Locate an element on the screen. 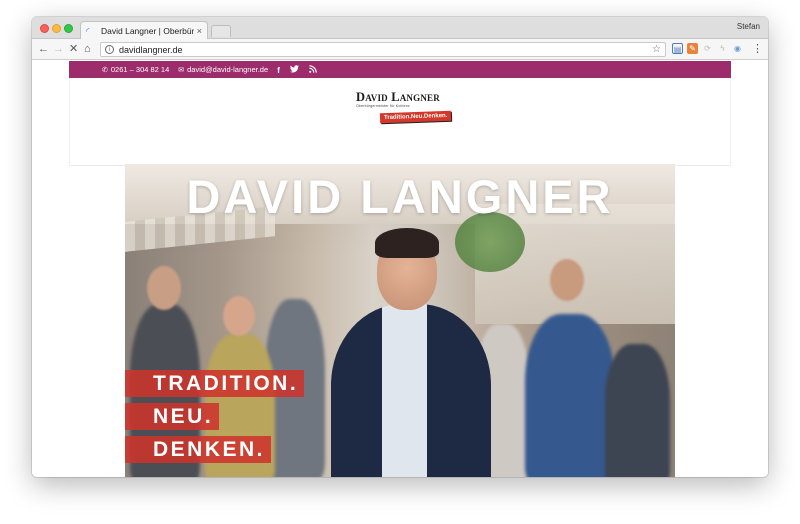  phone-contact: ✆ 0261 – 304 82 14 is located at coordinates (135, 69).